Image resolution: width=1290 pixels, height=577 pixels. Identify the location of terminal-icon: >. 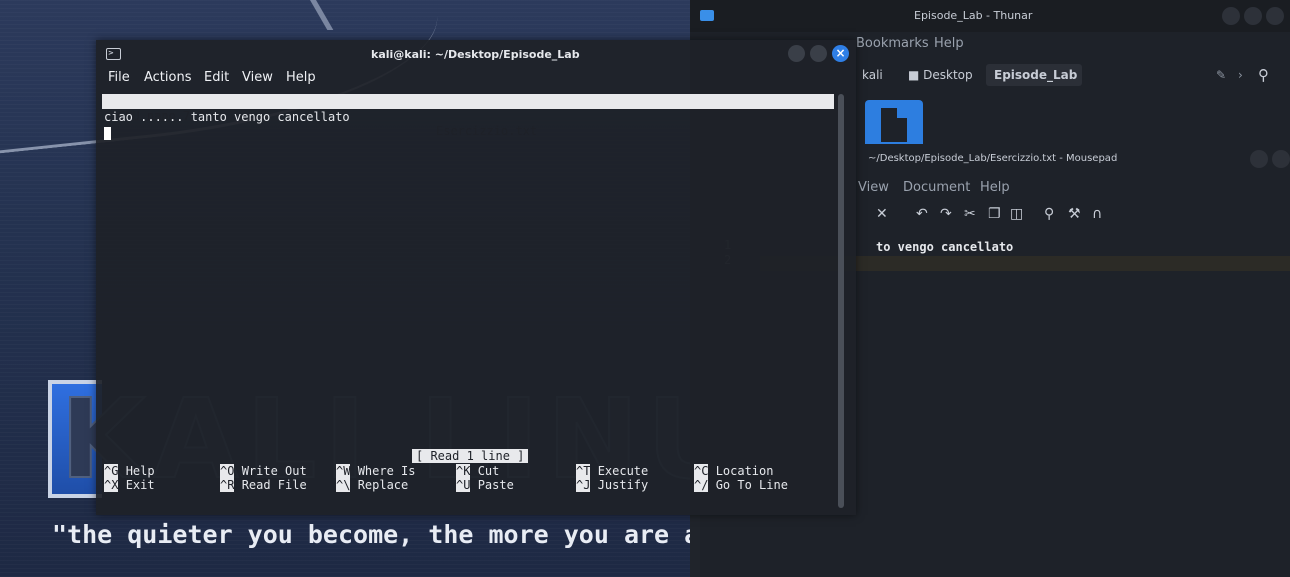
(113, 54).